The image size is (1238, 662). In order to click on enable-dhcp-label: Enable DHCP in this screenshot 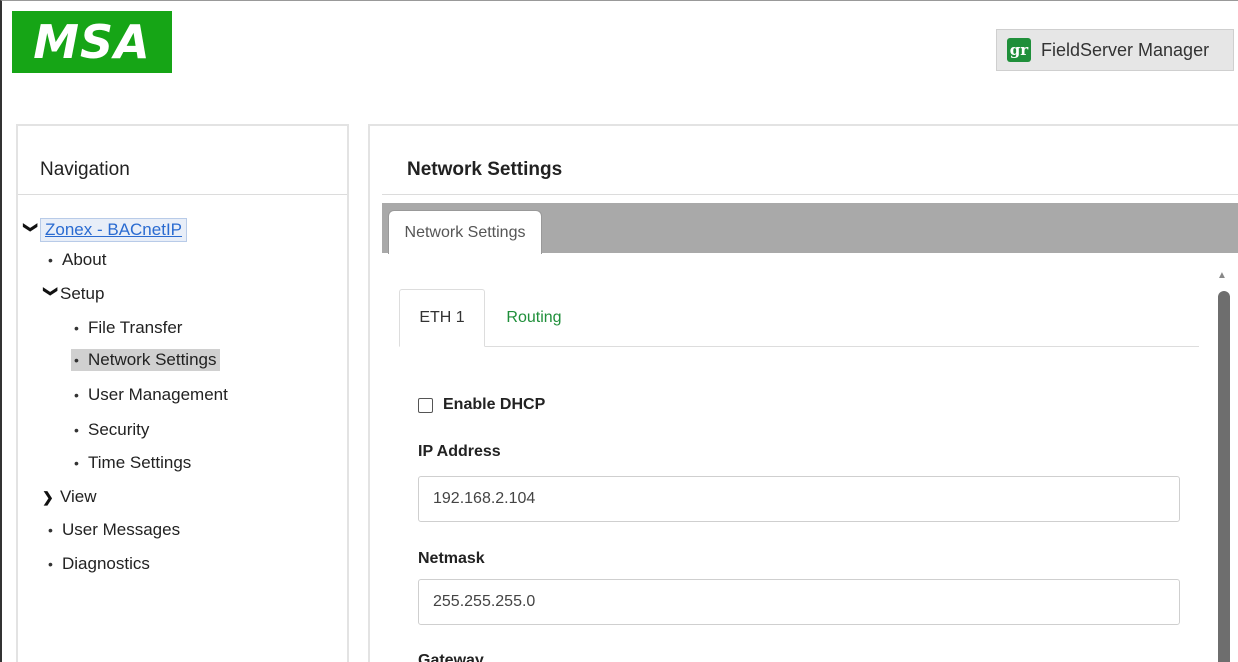, I will do `click(494, 404)`.